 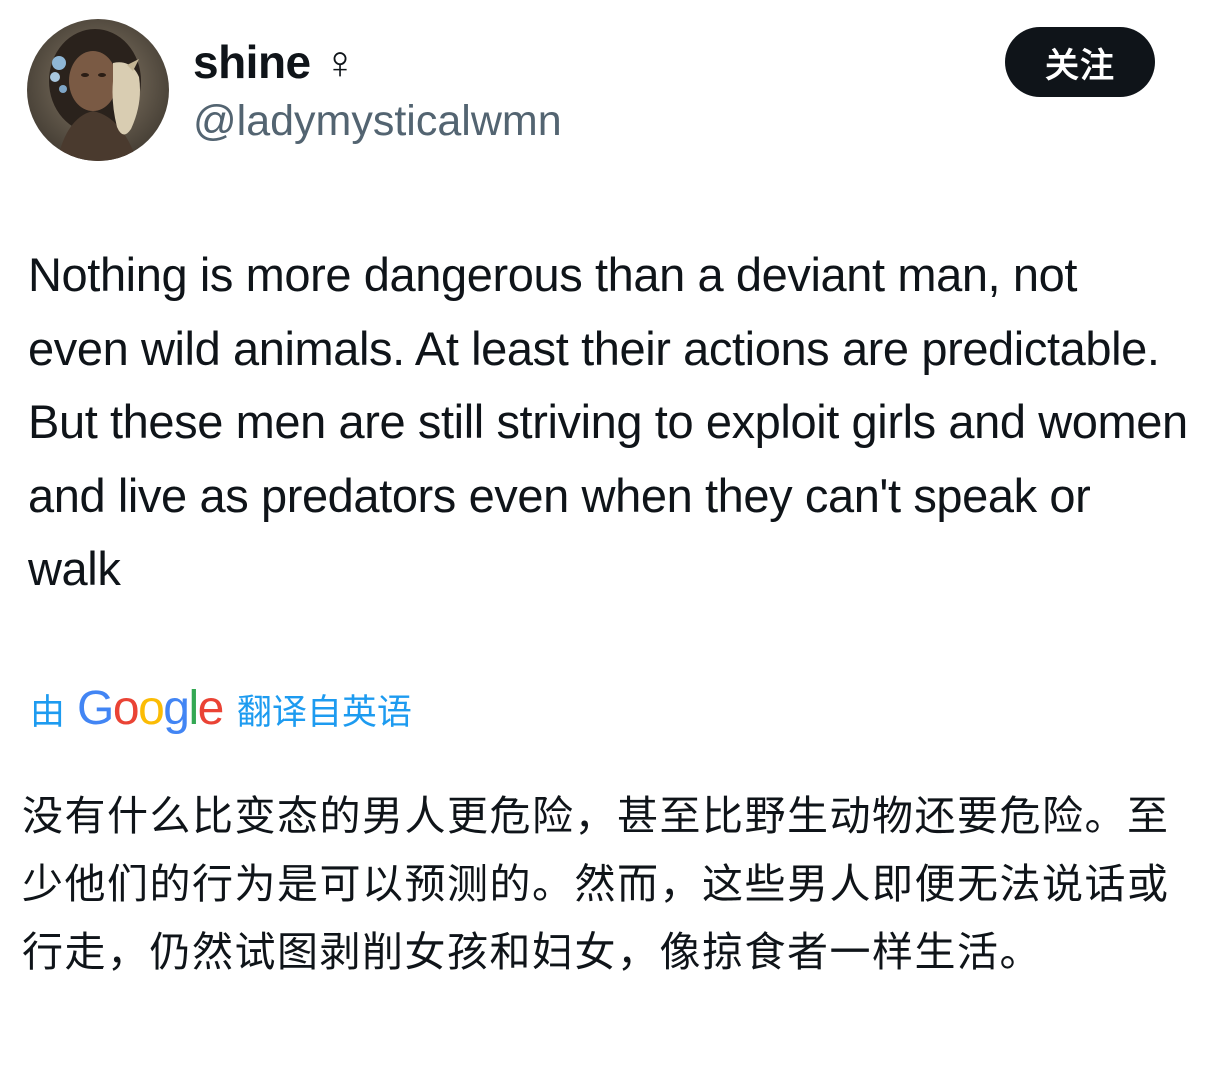 I want to click on translation-attribution: 由 Google 翻译自英语, so click(x=221, y=709).